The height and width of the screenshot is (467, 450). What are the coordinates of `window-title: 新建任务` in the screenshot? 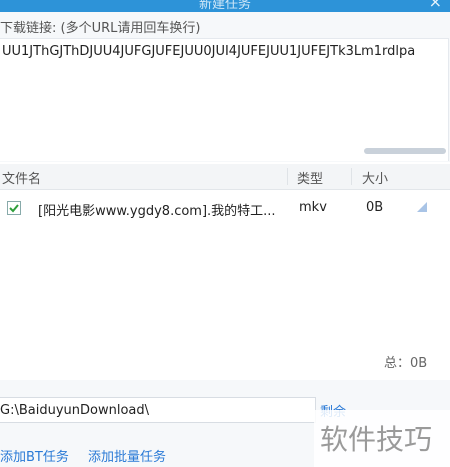 It's located at (224, 6).